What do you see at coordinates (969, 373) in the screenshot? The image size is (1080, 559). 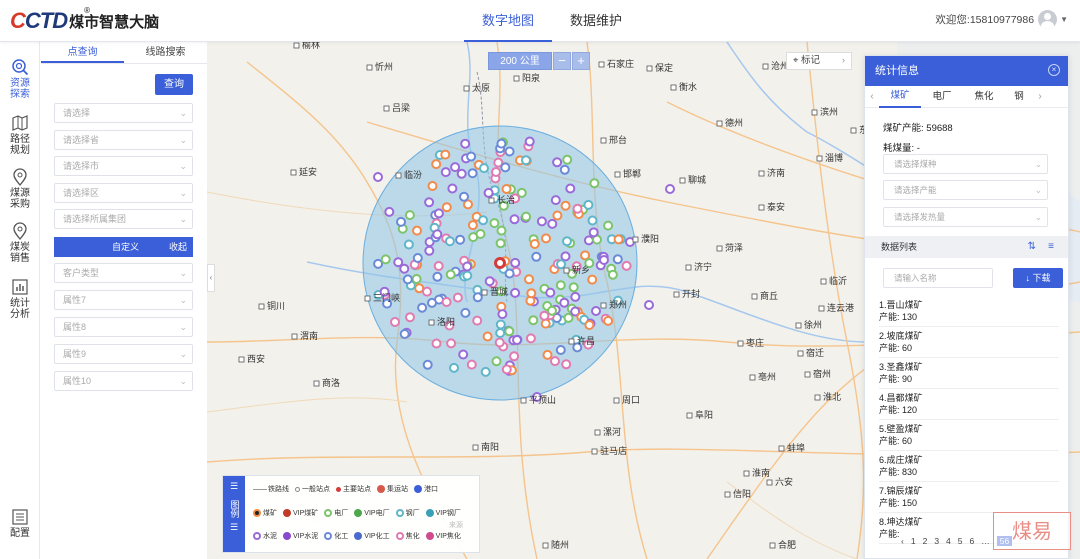 I see `list-item: 3.圣鑫煤矿 产能: 90` at bounding box center [969, 373].